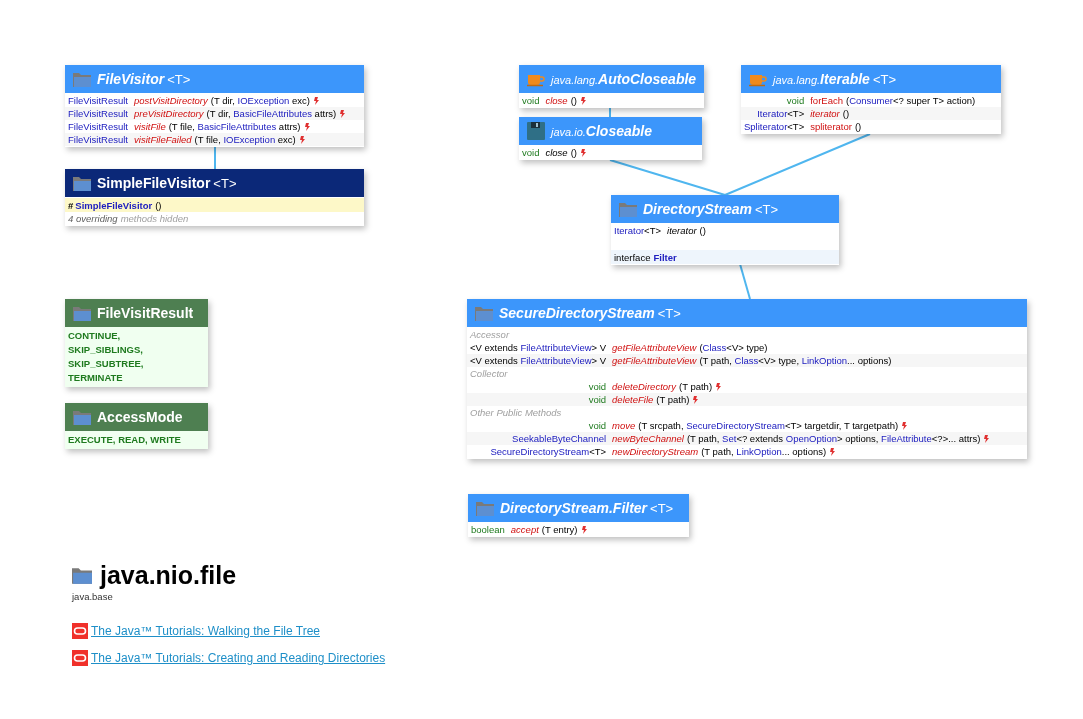 This screenshot has width=1083, height=719. Describe the element at coordinates (568, 132) in the screenshot. I see `package-prefix: java.io.` at that location.